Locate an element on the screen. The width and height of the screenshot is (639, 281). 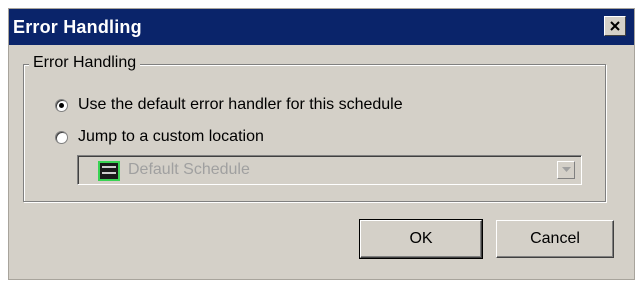
schedule-icon is located at coordinates (109, 171).